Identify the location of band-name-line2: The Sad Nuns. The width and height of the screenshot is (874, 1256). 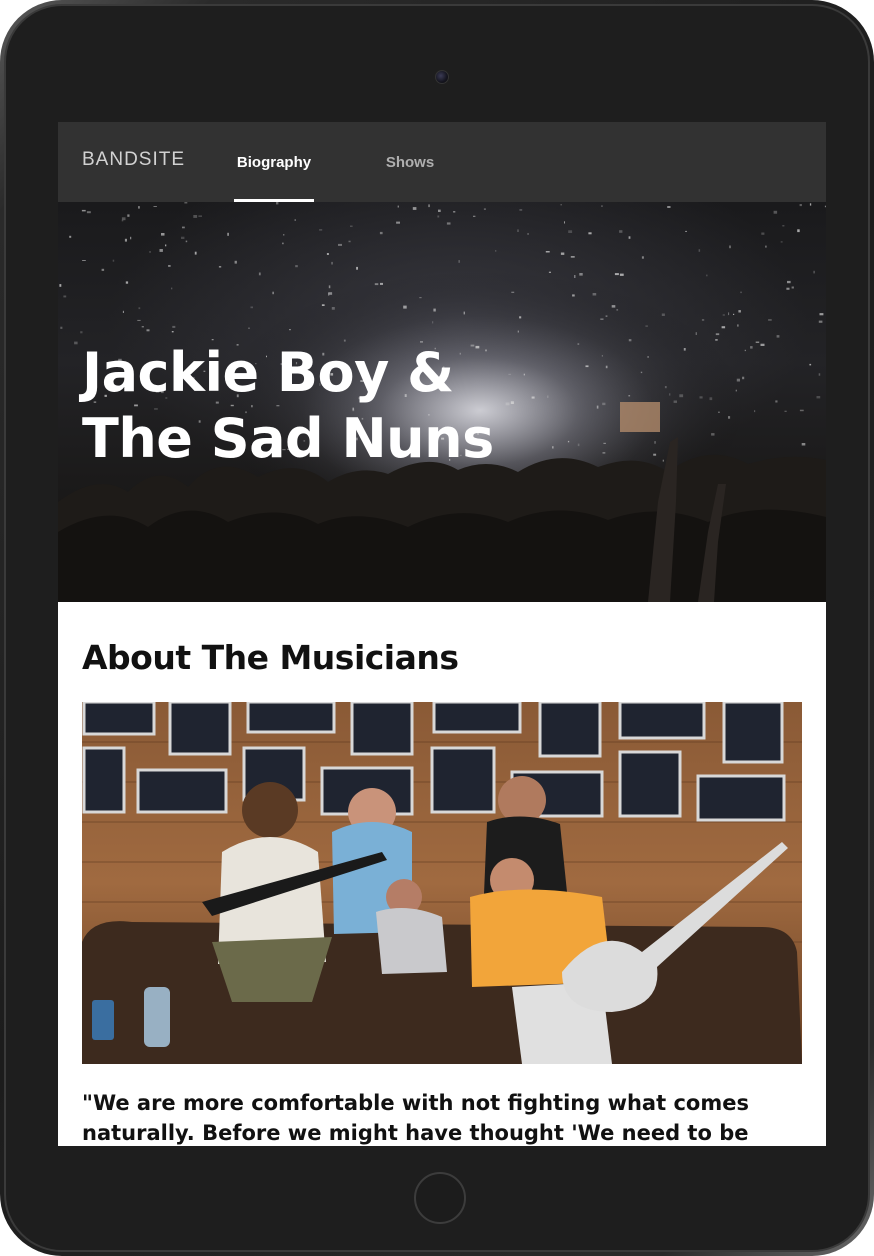
(288, 438).